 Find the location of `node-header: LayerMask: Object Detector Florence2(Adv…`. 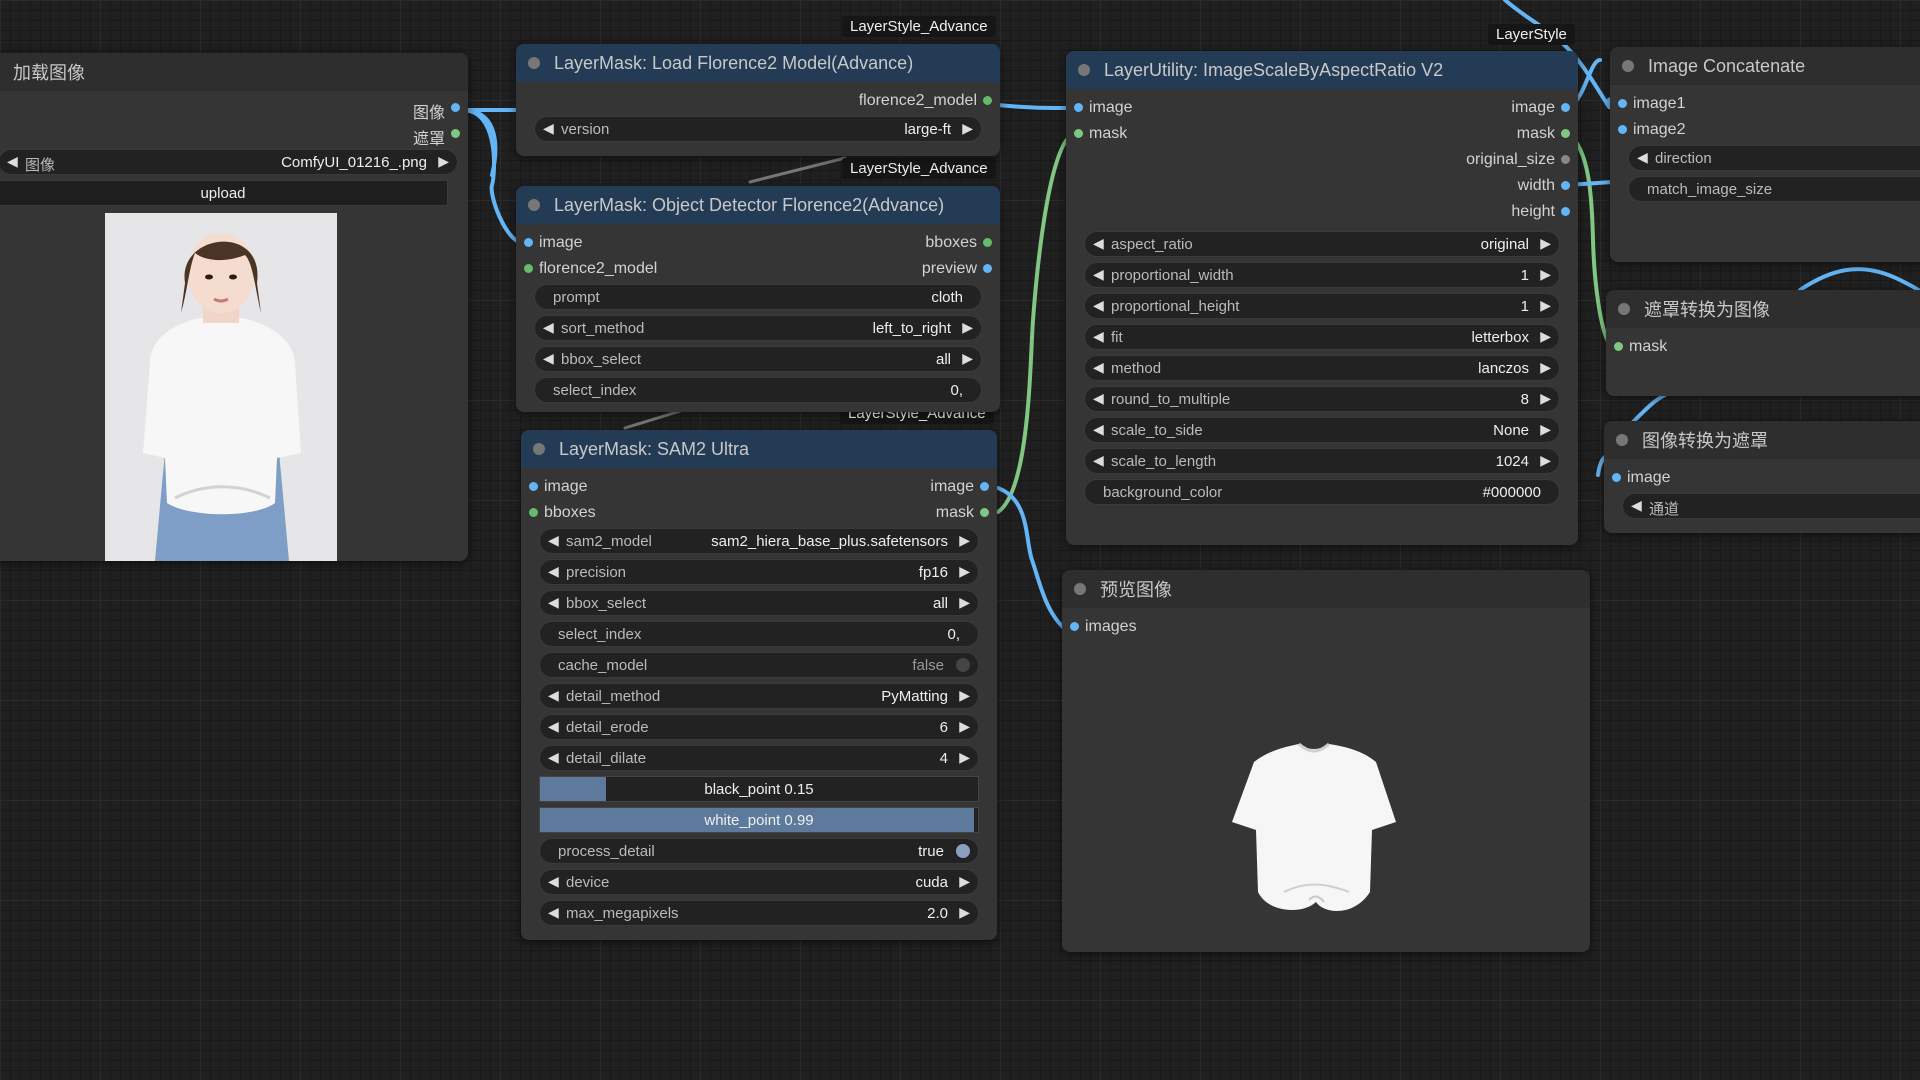

node-header: LayerMask: Object Detector Florence2(Adv… is located at coordinates (758, 205).